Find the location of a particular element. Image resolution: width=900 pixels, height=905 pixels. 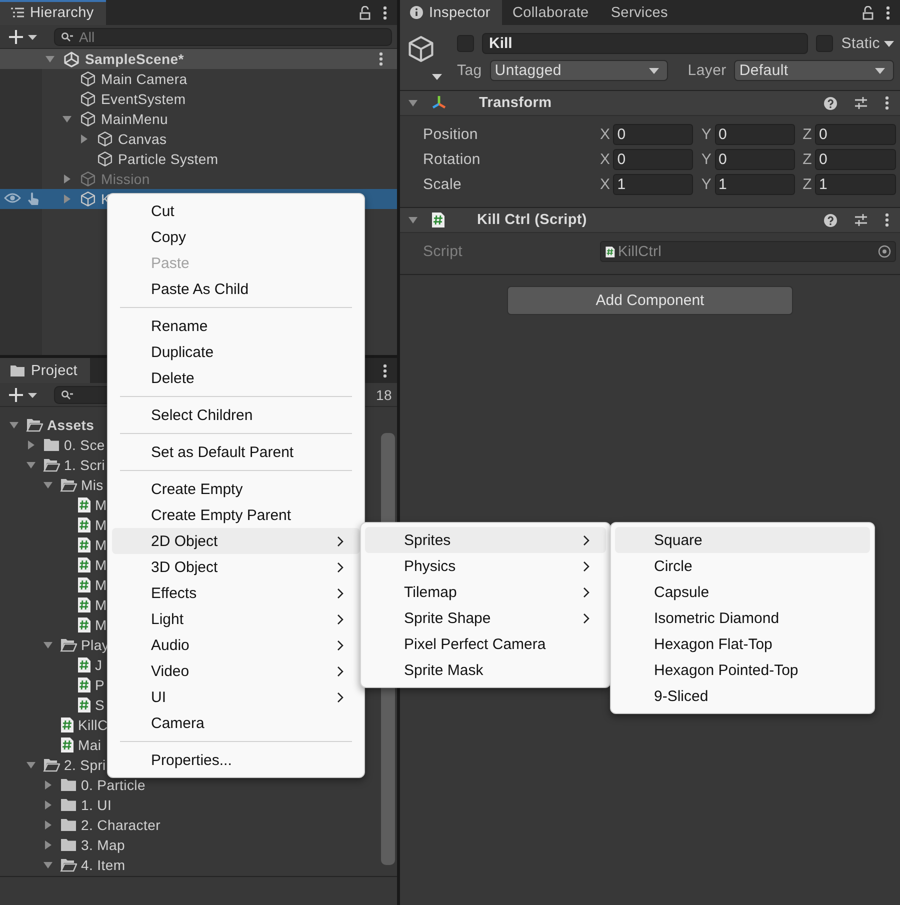

property-label: Scale is located at coordinates (442, 184).